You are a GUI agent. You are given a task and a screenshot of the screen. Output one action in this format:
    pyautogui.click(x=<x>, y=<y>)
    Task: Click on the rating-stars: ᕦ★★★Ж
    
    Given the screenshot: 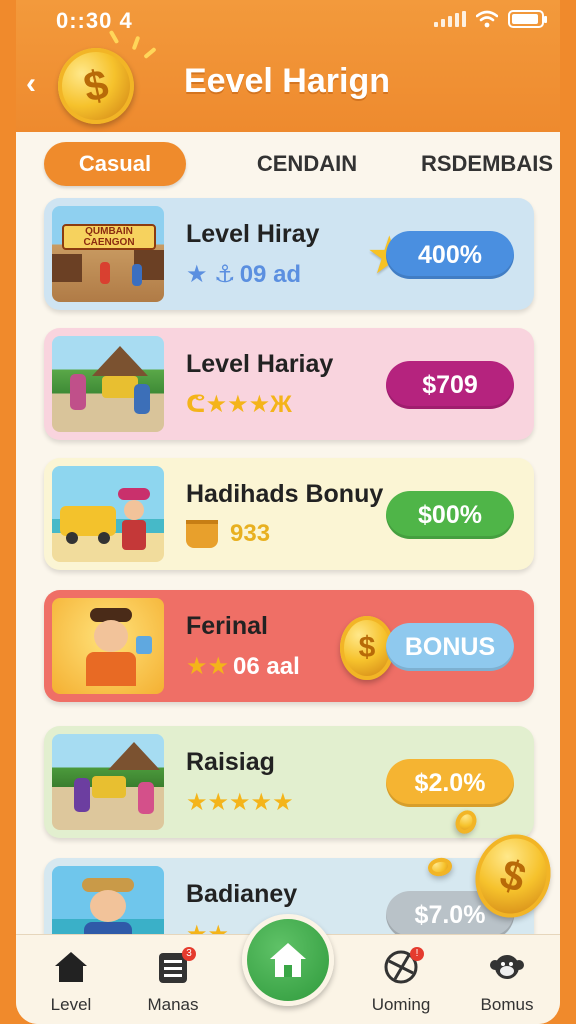 What is the action you would take?
    pyautogui.click(x=239, y=404)
    